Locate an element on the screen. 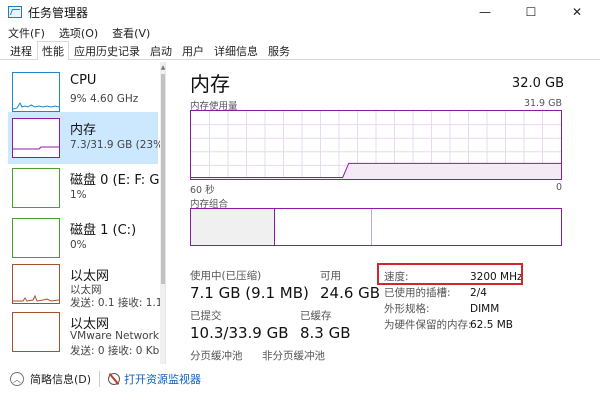  minimize-button: — is located at coordinates (485, 12).